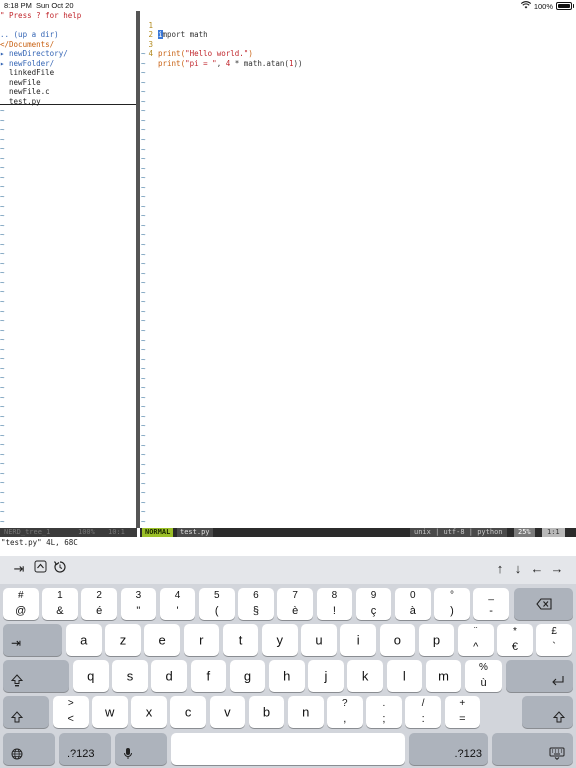  I want to click on key: h, so click(287, 676).